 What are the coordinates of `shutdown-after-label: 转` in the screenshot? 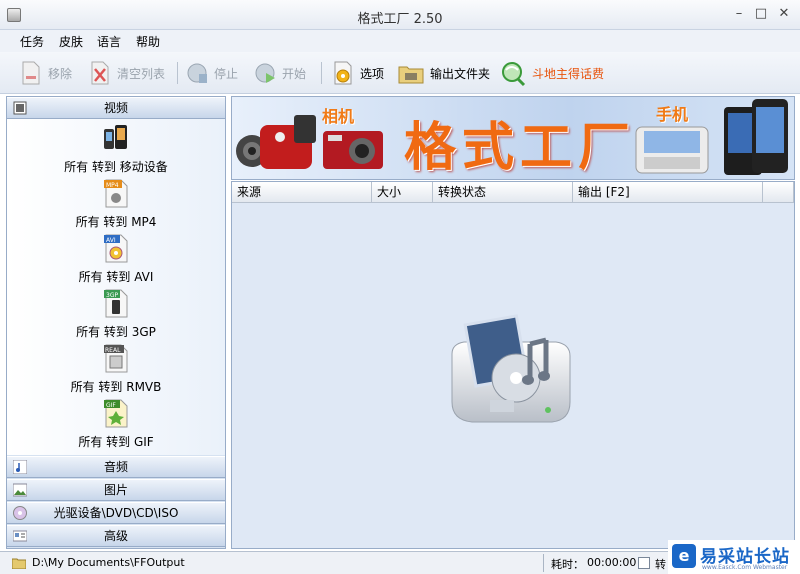 It's located at (660, 564).